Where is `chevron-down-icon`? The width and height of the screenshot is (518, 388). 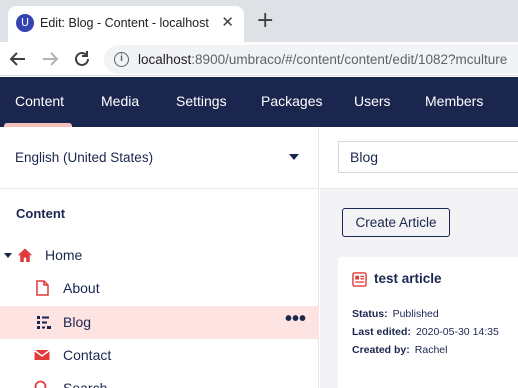 chevron-down-icon is located at coordinates (294, 157).